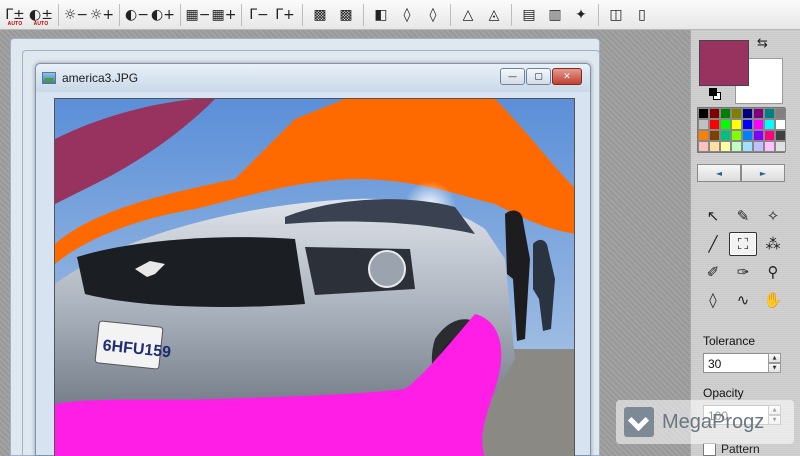 The width and height of the screenshot is (800, 456). What do you see at coordinates (736, 363) in the screenshot?
I see `tolerance-input: 30` at bounding box center [736, 363].